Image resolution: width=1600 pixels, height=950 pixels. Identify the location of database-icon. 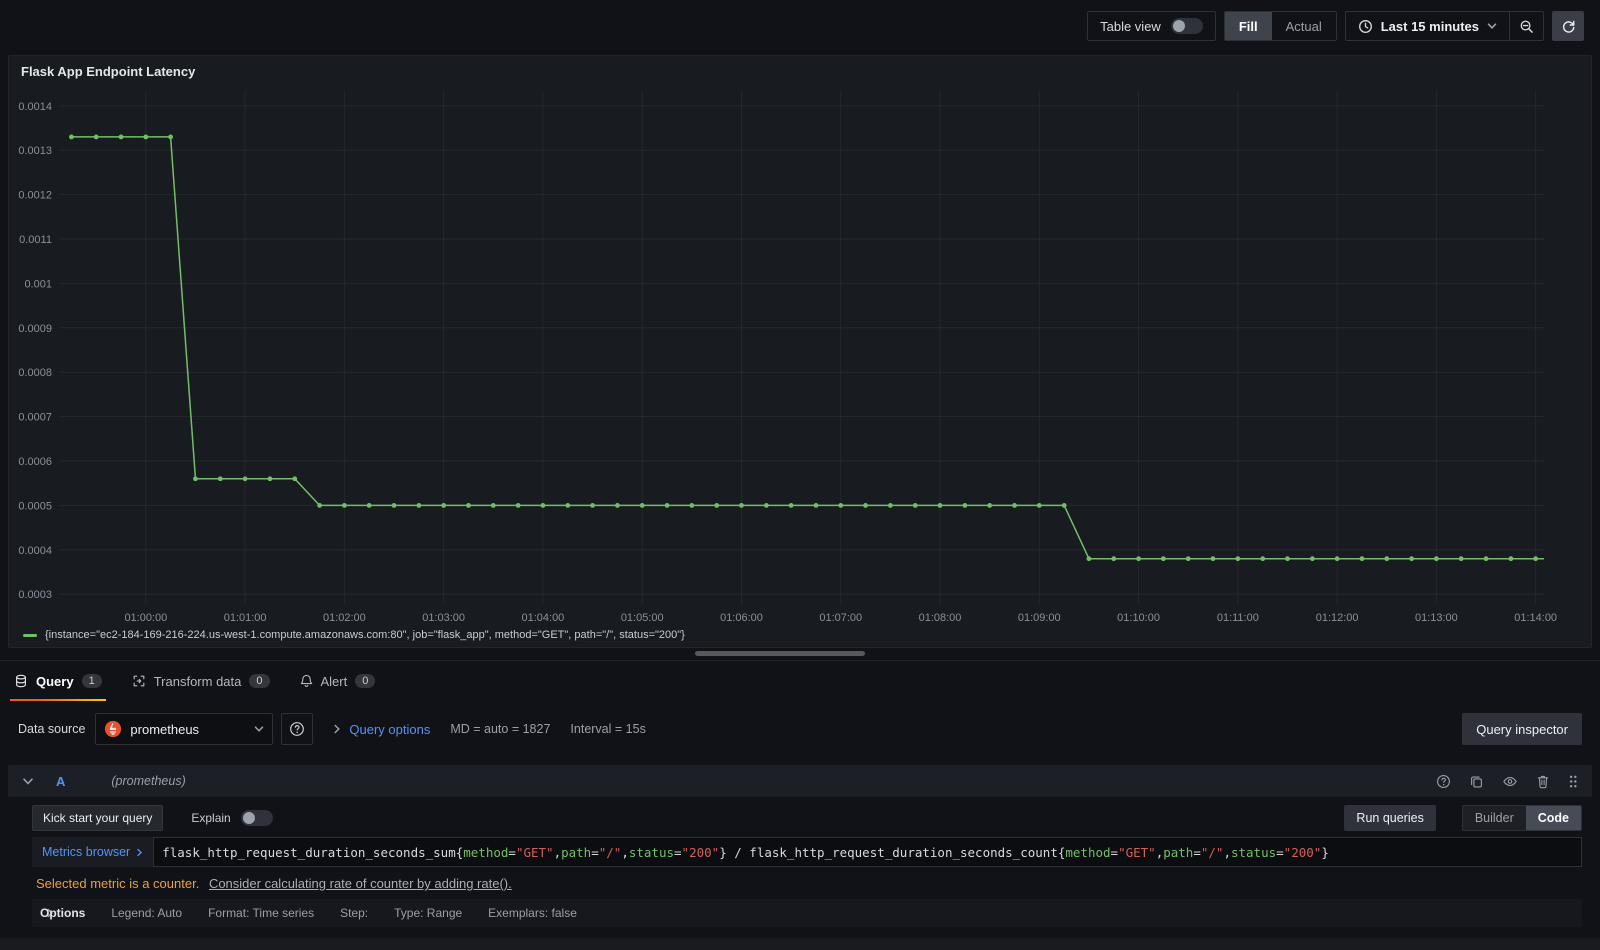
(21, 681).